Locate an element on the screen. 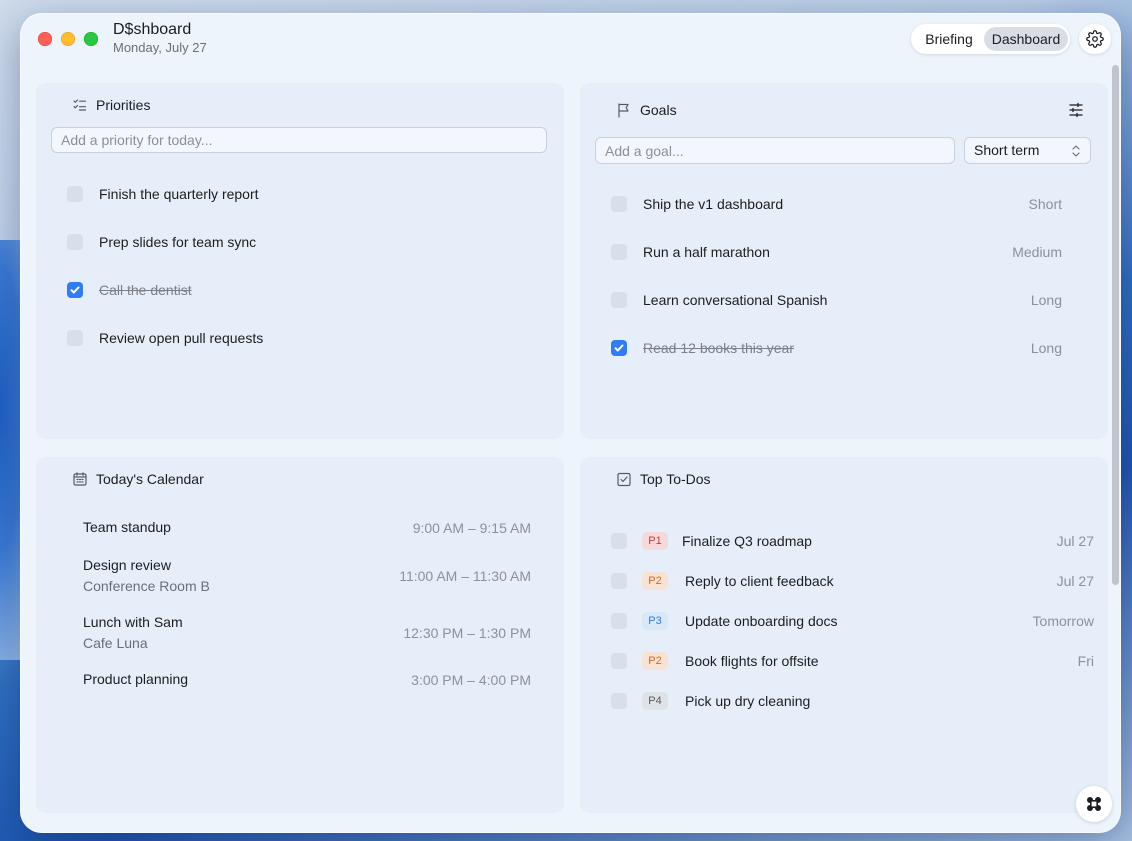  todo-item: P1 Finalize Q3 roadmap Jul 27 is located at coordinates (844, 541).